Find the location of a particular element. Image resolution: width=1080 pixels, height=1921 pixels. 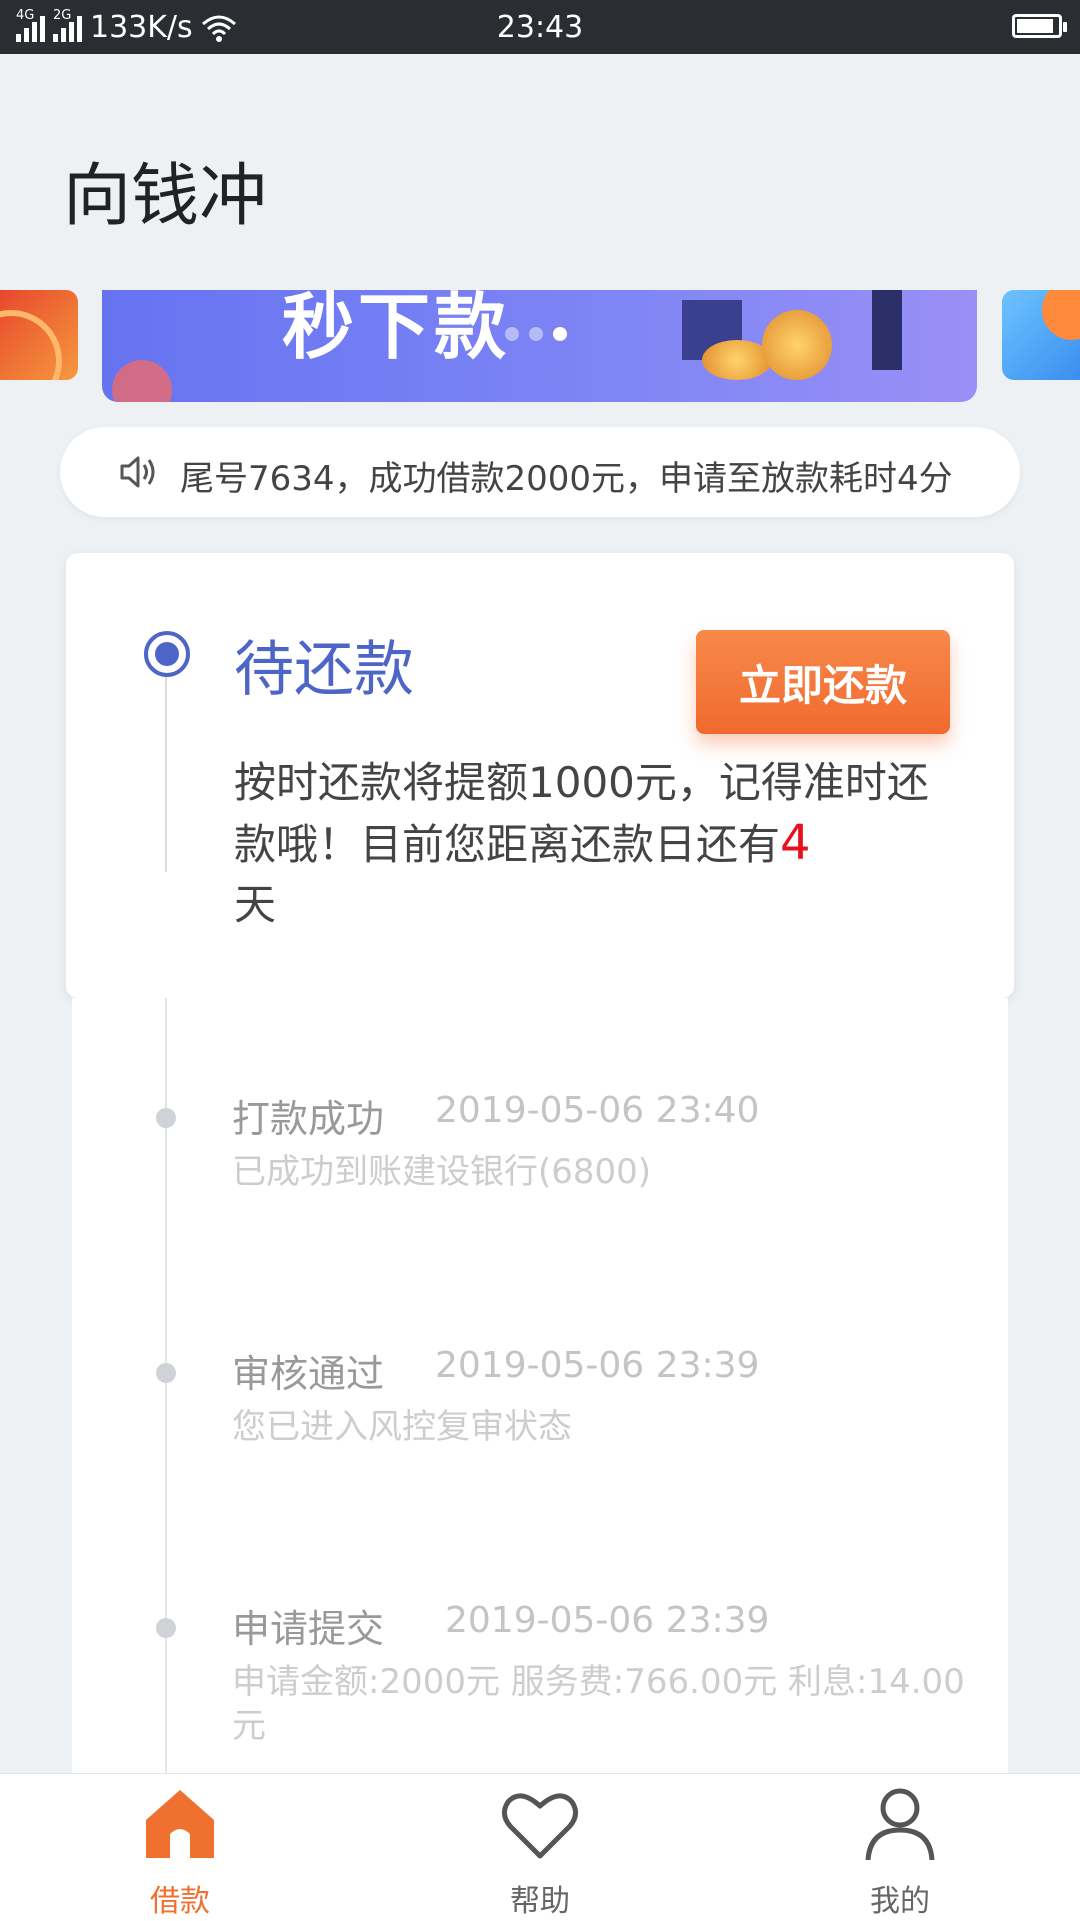

repay-desc-text: 按时还款将提额1000元，记得准时还款哦！目前您距离还款日还有 is located at coordinates (581, 813).